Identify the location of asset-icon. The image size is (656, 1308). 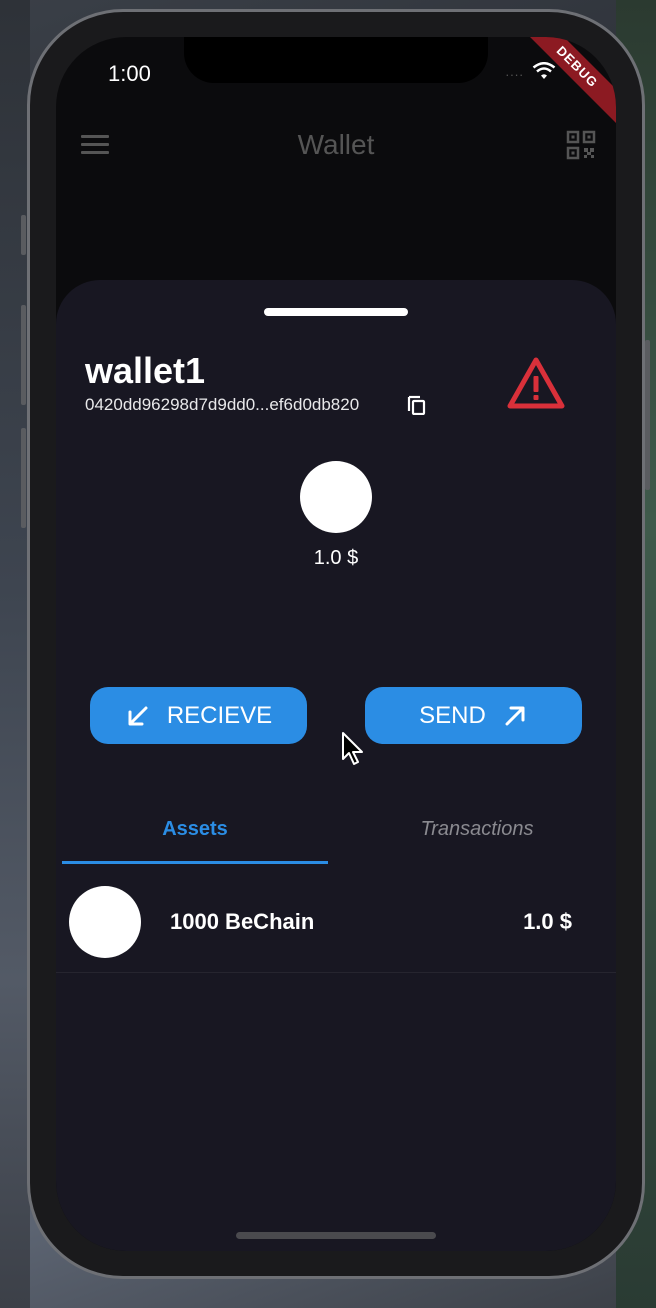
(105, 922).